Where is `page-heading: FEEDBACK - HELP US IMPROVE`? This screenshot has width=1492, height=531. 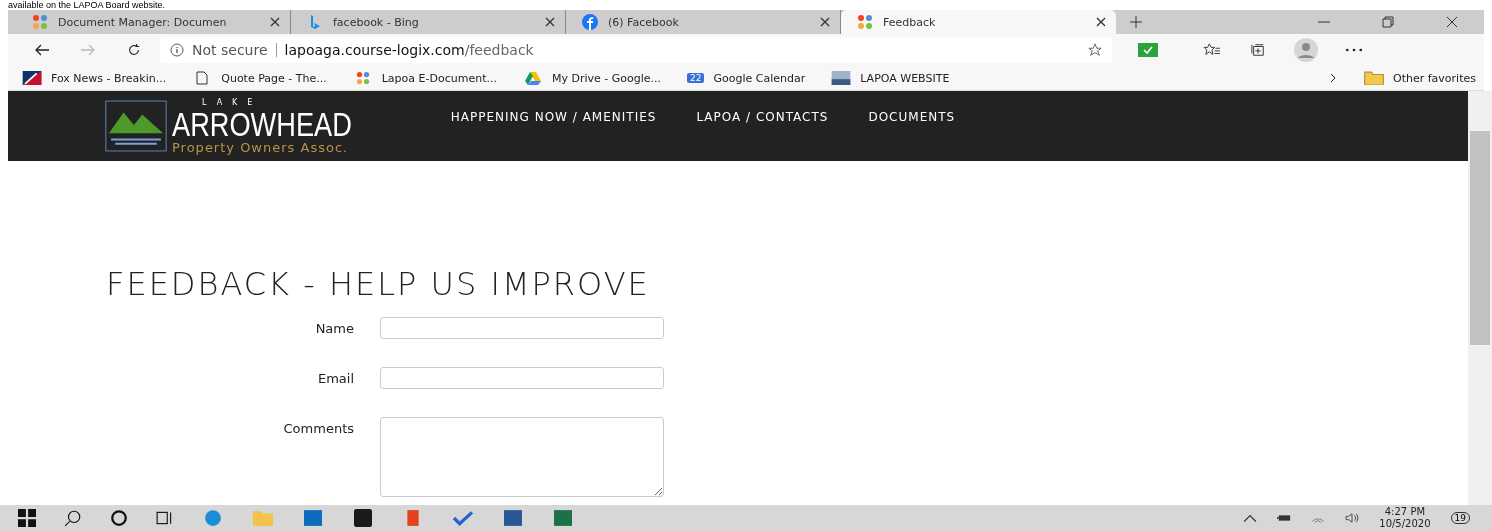 page-heading: FEEDBACK - HELP US IMPROVE is located at coordinates (378, 284).